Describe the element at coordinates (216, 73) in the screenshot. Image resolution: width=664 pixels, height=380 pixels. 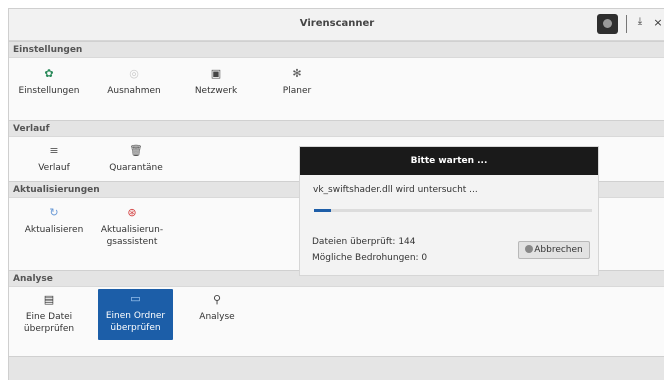
I see `network-icon: ▣` at that location.